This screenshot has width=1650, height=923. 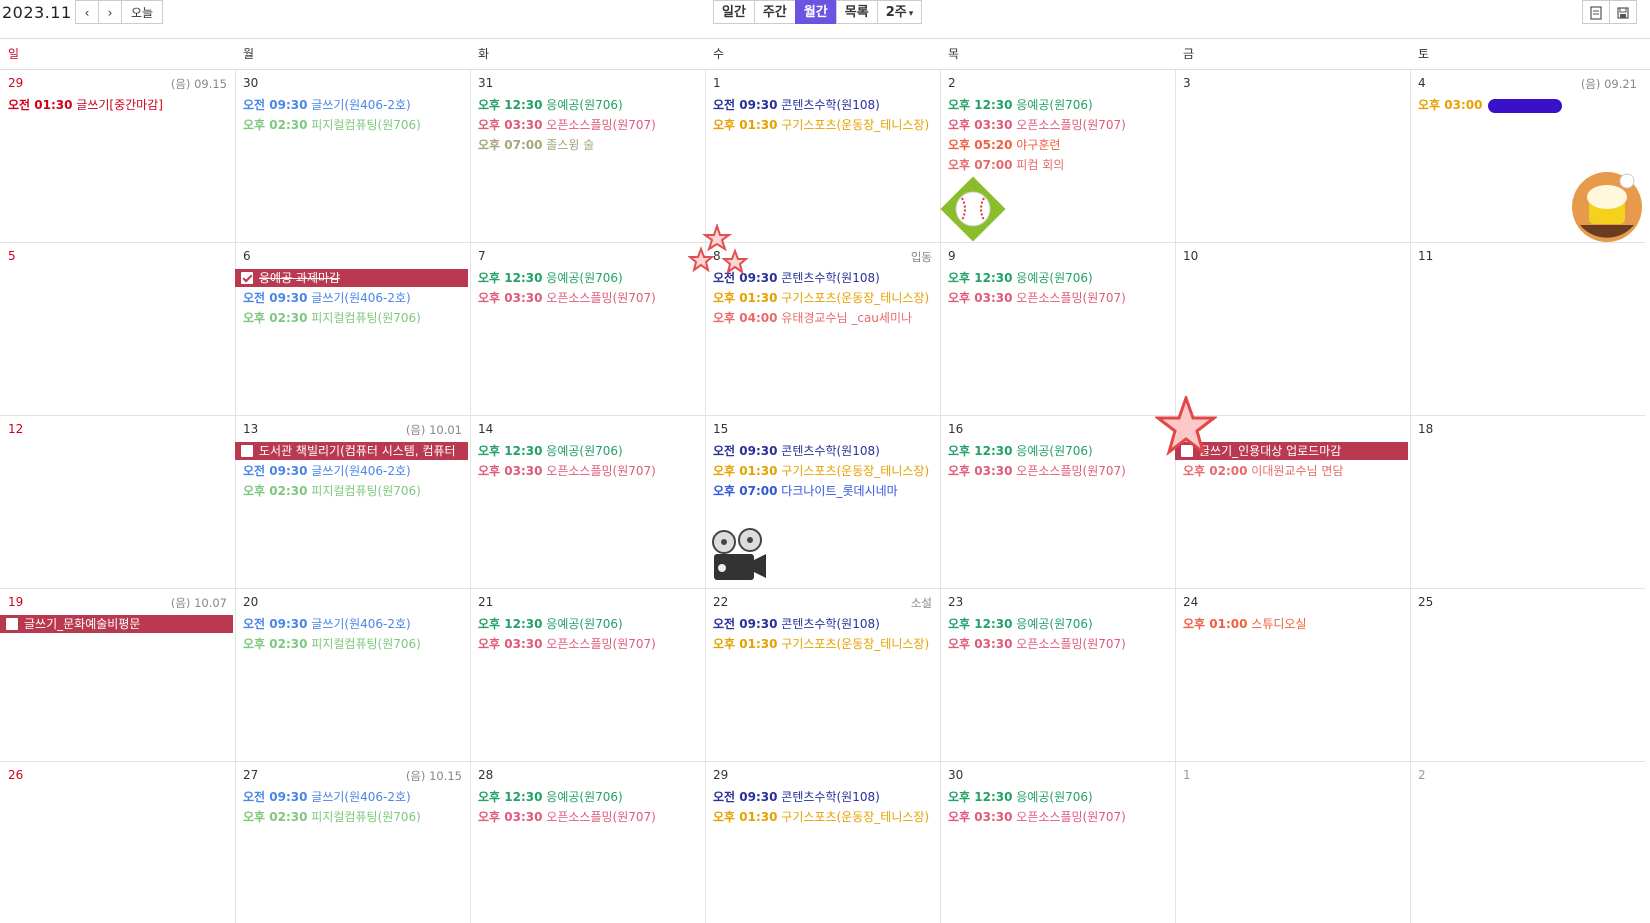 What do you see at coordinates (1187, 83) in the screenshot?
I see `day-number: 3` at bounding box center [1187, 83].